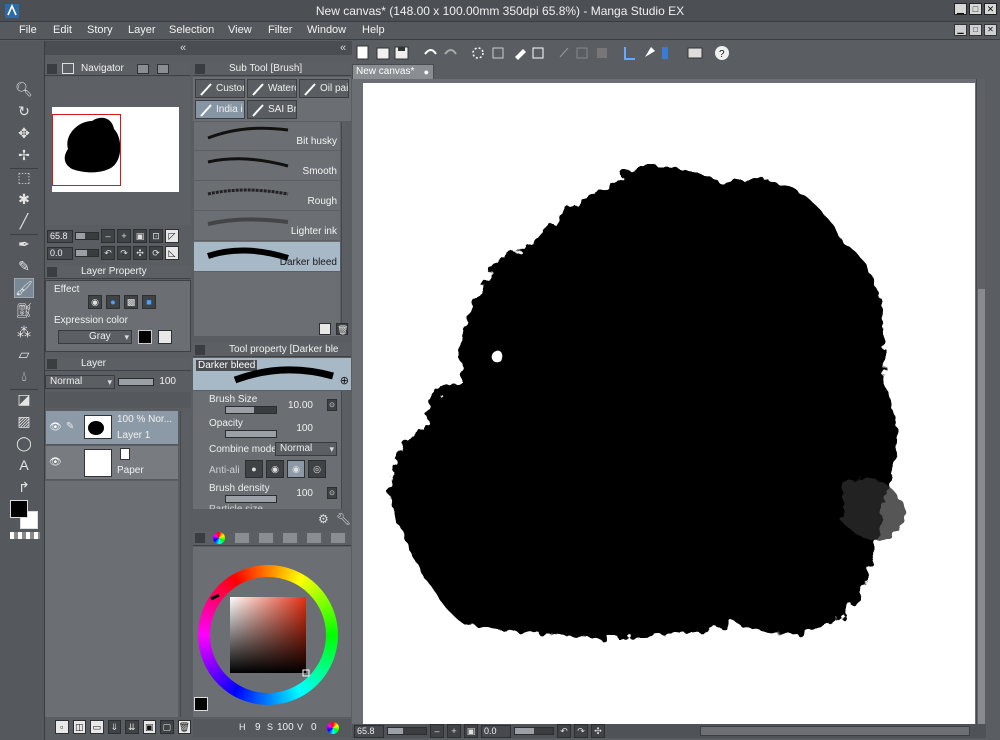  I want to click on brush-tool-icon: 🖌︎, so click(24, 288).